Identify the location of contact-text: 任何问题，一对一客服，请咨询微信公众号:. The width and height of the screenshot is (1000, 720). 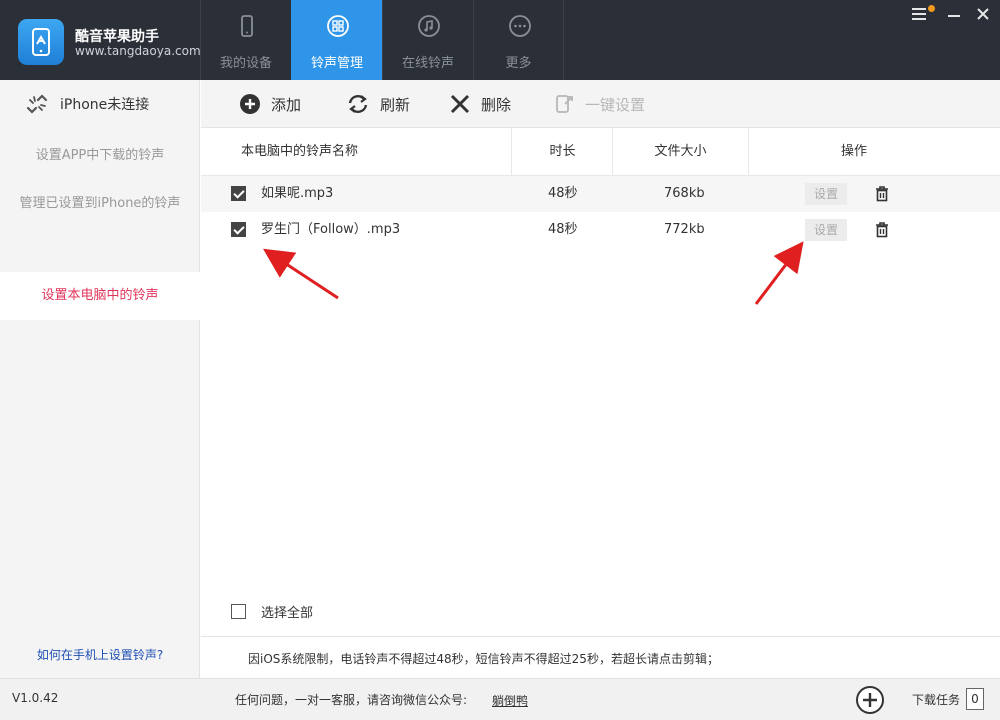
(351, 700).